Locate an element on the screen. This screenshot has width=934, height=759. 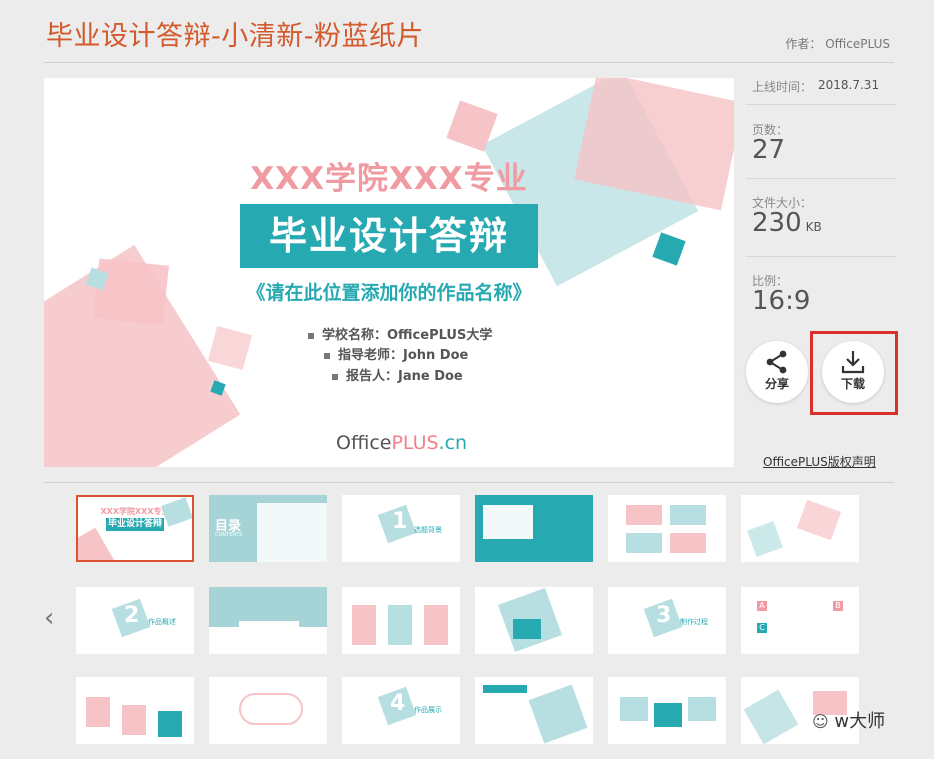
size-unit: KB is located at coordinates (813, 227).